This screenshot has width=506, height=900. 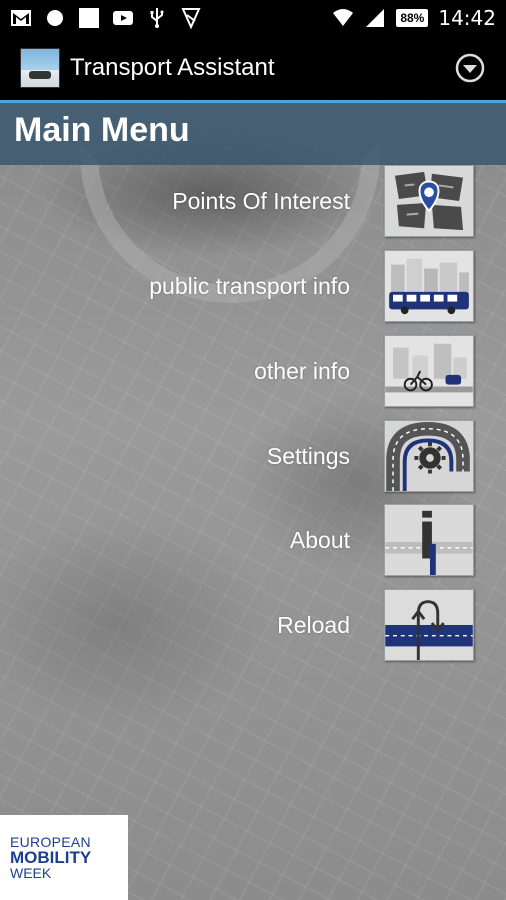 What do you see at coordinates (55, 18) in the screenshot?
I see `record-dot-icon` at bounding box center [55, 18].